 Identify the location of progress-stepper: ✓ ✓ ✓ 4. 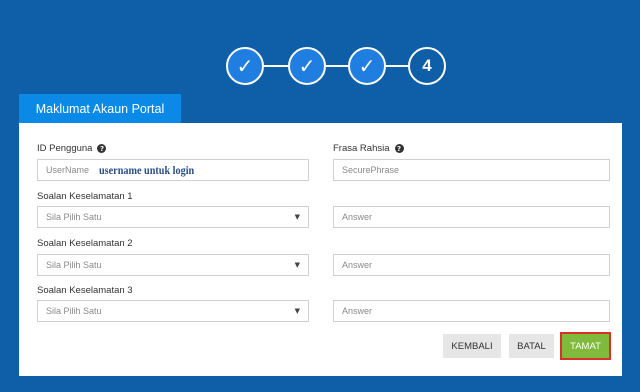
(320, 66).